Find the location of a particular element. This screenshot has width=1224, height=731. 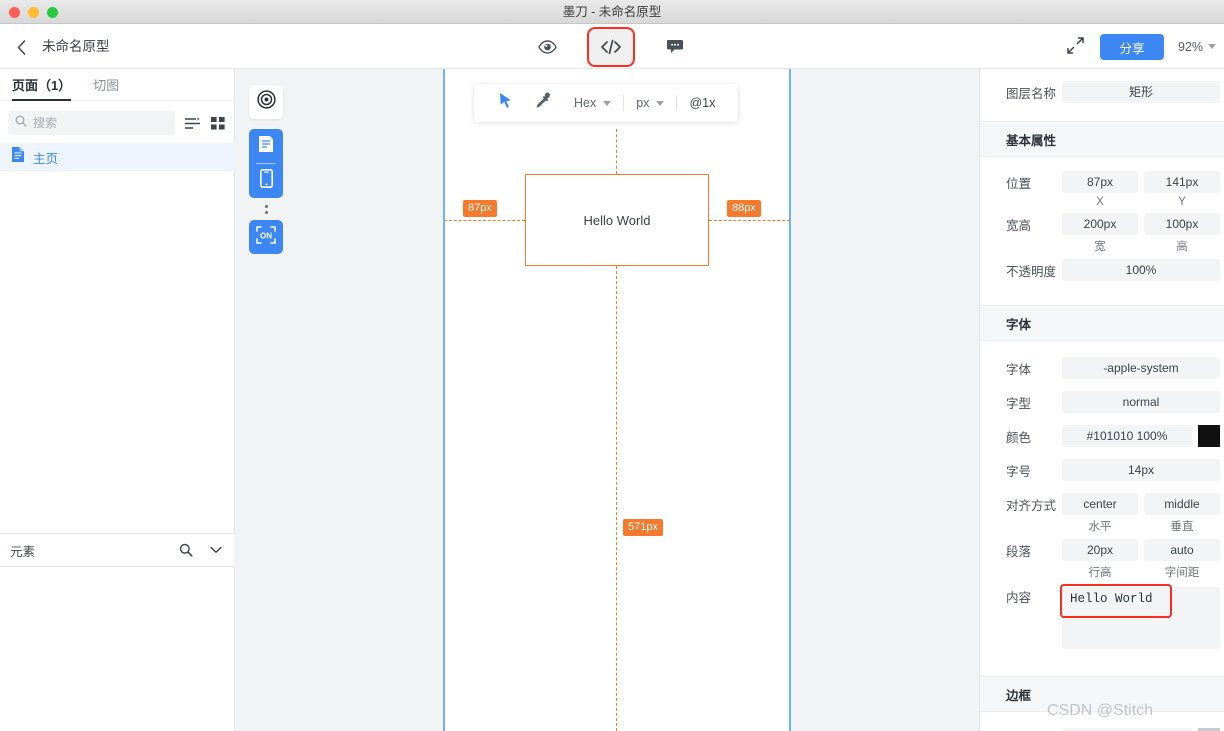

unit-value: px is located at coordinates (643, 103).